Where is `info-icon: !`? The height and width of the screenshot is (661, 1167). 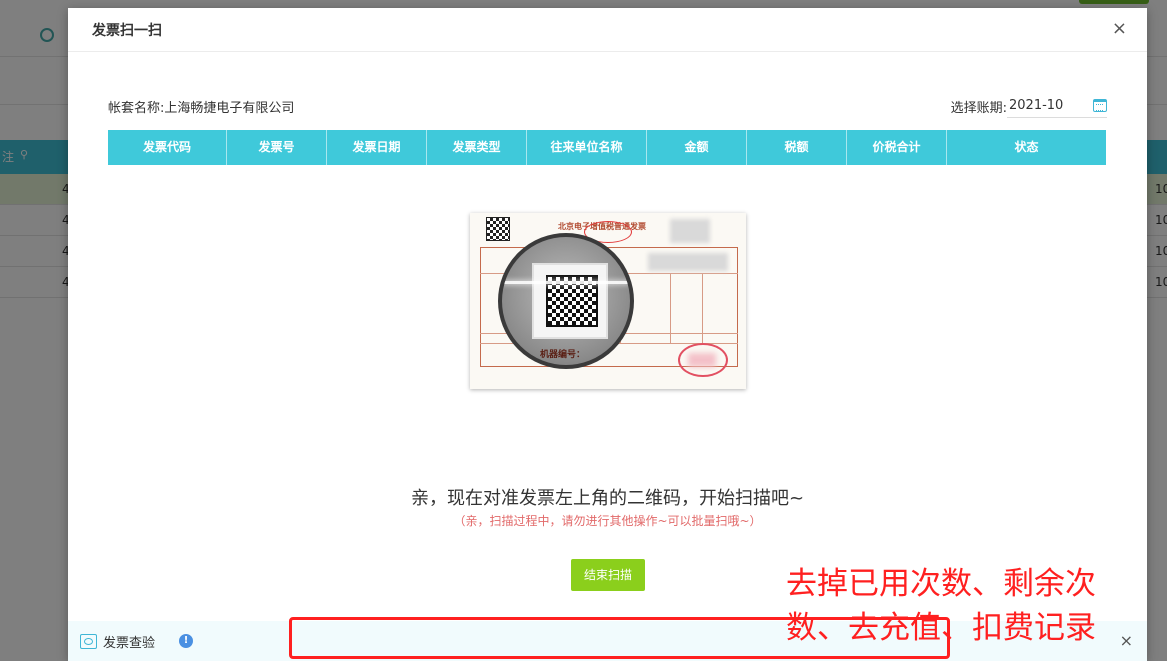 info-icon: ! is located at coordinates (186, 641).